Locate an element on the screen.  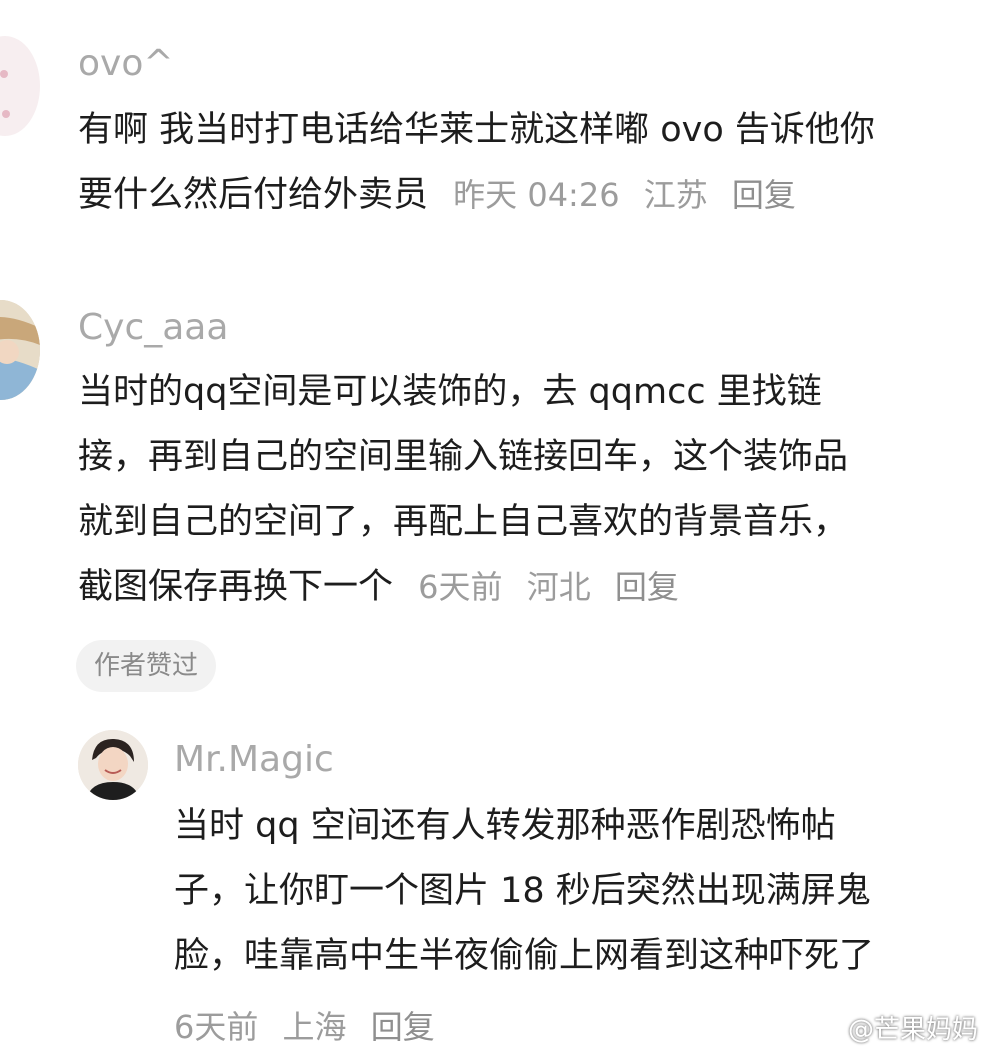
comment-line: 就到自己的空间了，再配上自己喜欢的背景音乐， is located at coordinates (463, 522).